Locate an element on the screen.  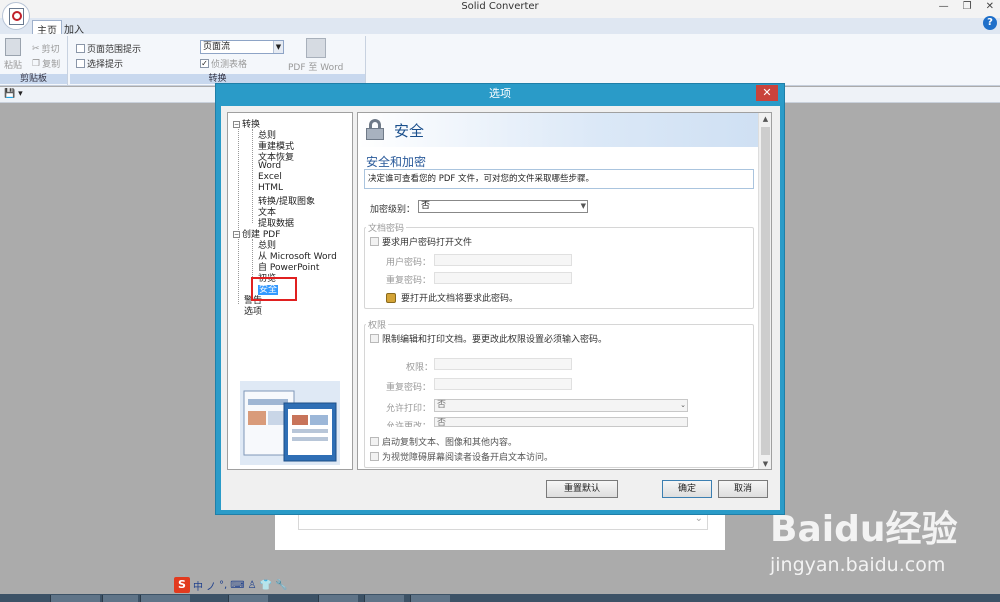
panel-scrollbar: ▲ ▼ is located at coordinates (764, 291).